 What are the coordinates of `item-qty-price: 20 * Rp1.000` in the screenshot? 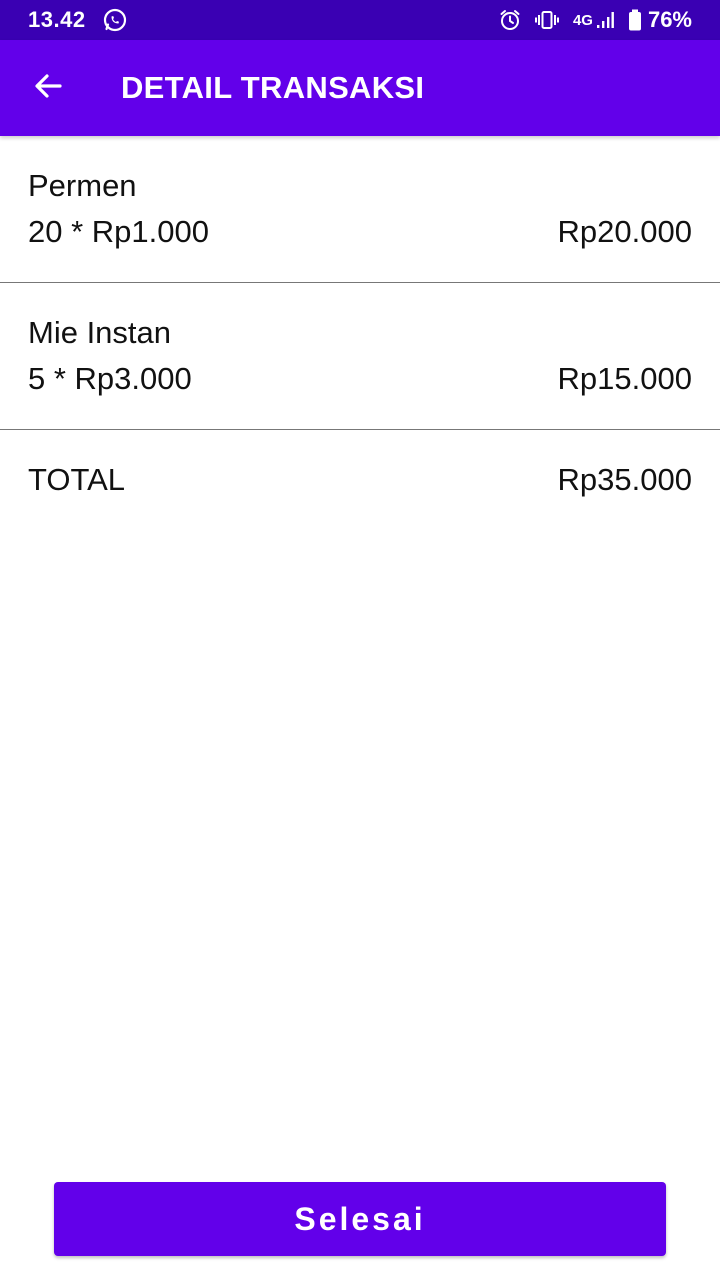 It's located at (118, 231).